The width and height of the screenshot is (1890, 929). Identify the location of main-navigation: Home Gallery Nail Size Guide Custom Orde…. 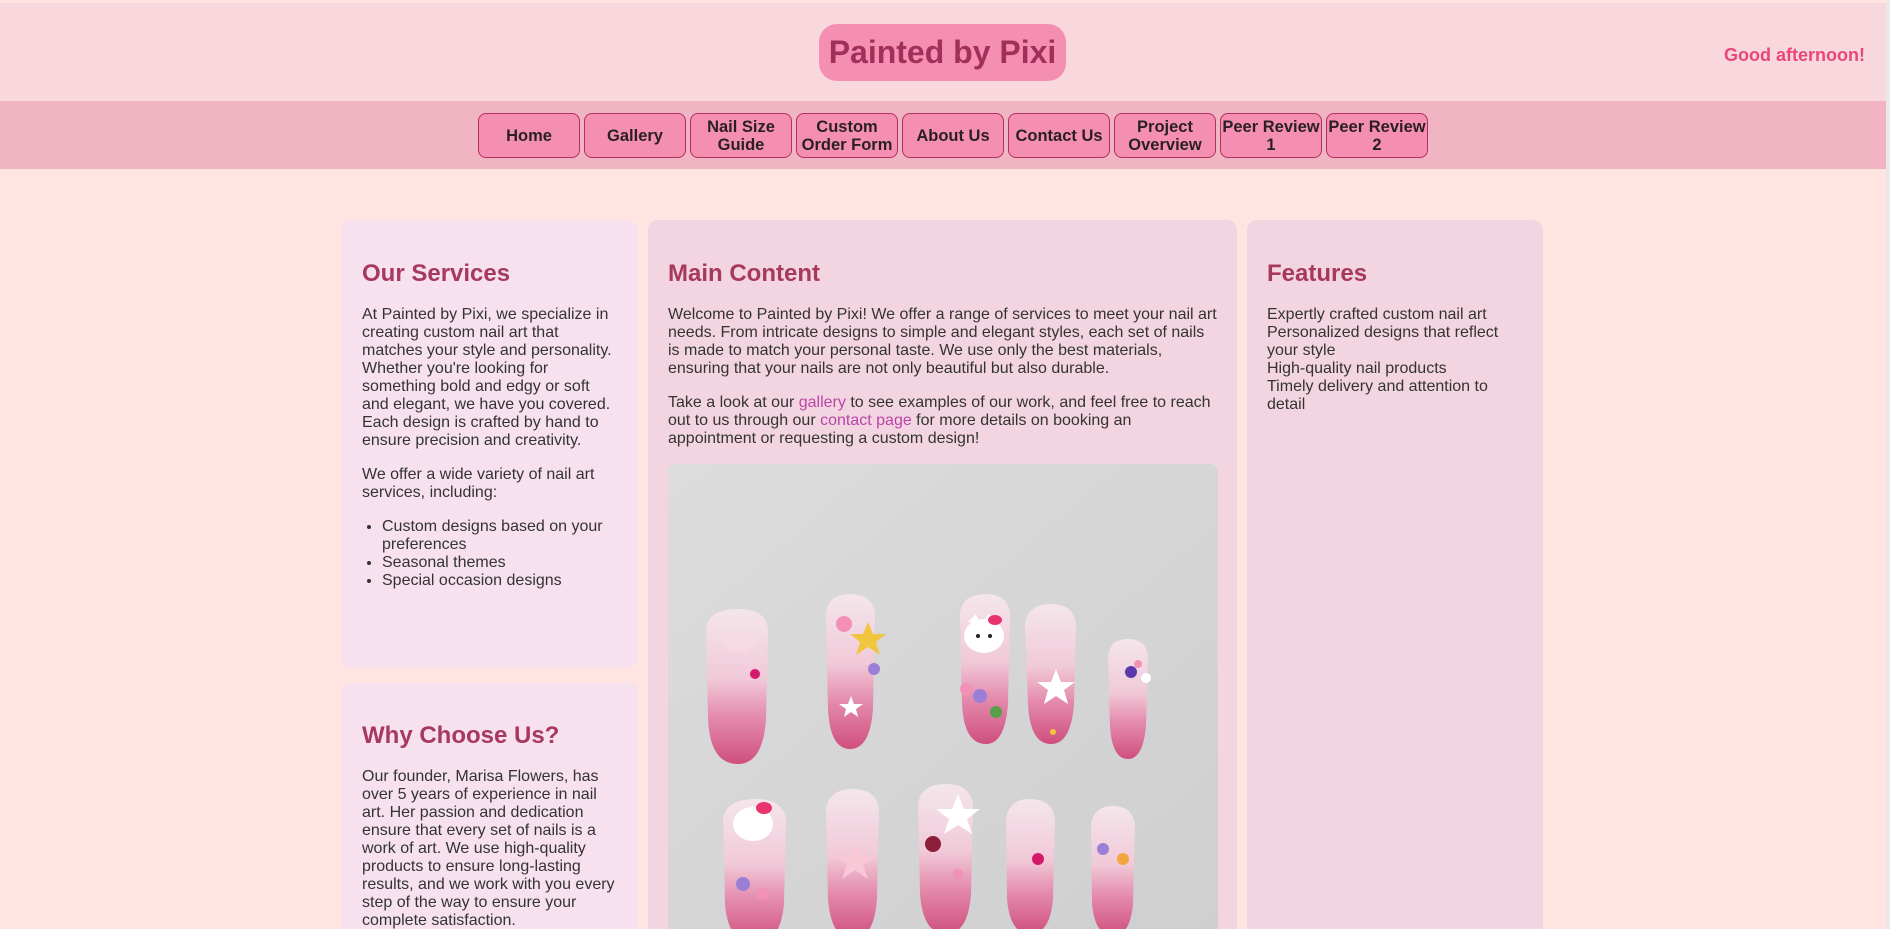
(945, 135).